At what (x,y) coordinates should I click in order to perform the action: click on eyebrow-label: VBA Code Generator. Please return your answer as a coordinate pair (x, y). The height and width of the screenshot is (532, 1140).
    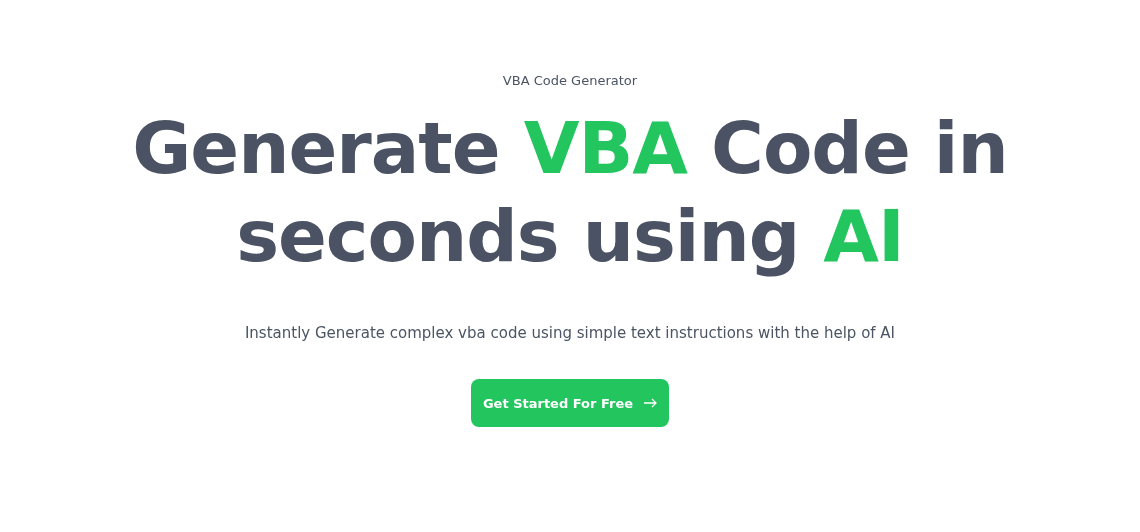
    Looking at the image, I should click on (570, 80).